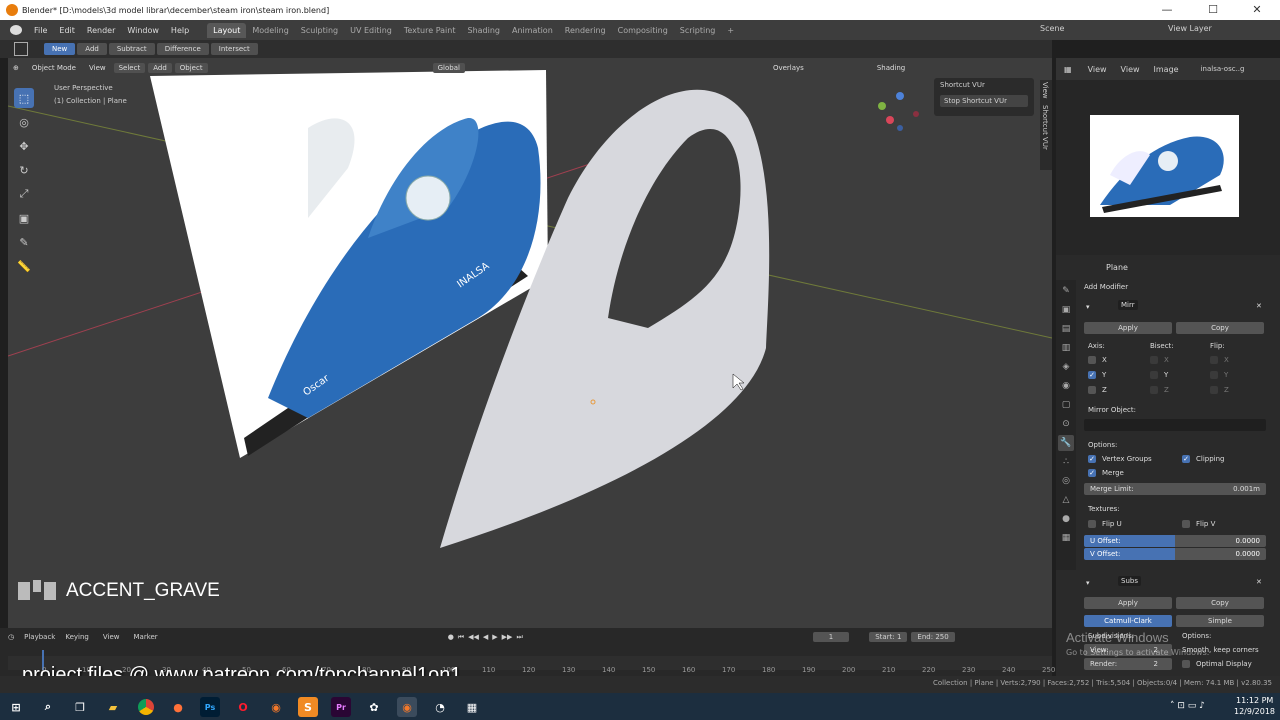 The height and width of the screenshot is (720, 1280). What do you see at coordinates (276, 707) in the screenshot?
I see `blender-icon: ◉` at bounding box center [276, 707].